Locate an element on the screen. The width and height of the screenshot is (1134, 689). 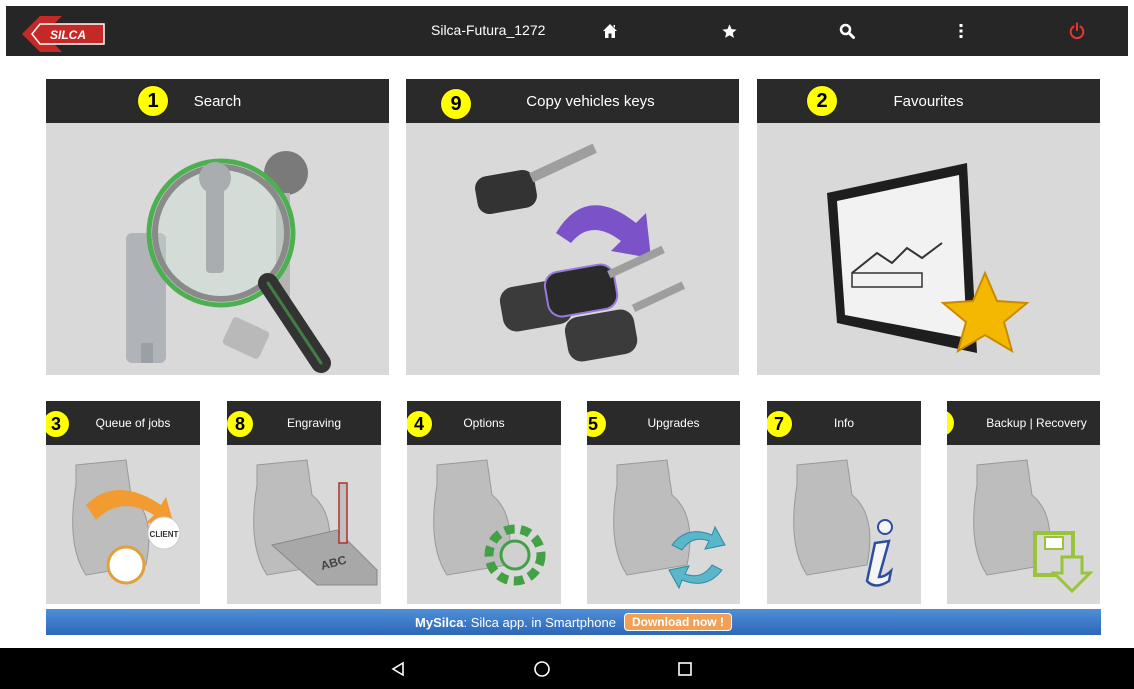
top-bar: SILCA Silca-Futura_1272 is located at coordinates (567, 31).